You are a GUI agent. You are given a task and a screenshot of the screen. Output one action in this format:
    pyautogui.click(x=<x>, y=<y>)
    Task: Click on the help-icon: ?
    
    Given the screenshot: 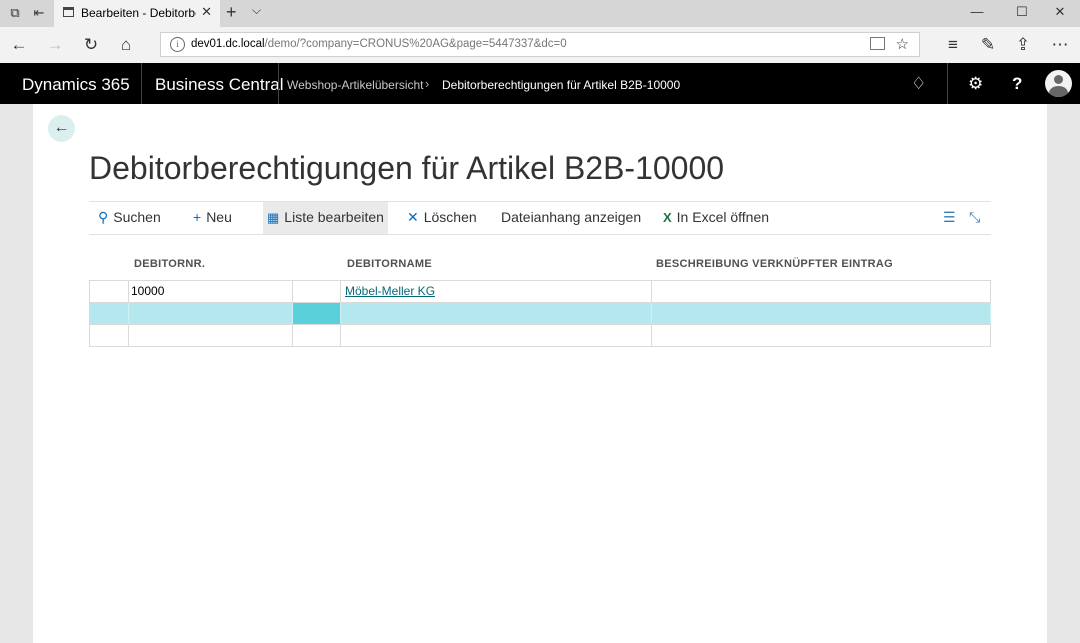 What is the action you would take?
    pyautogui.click(x=1017, y=84)
    